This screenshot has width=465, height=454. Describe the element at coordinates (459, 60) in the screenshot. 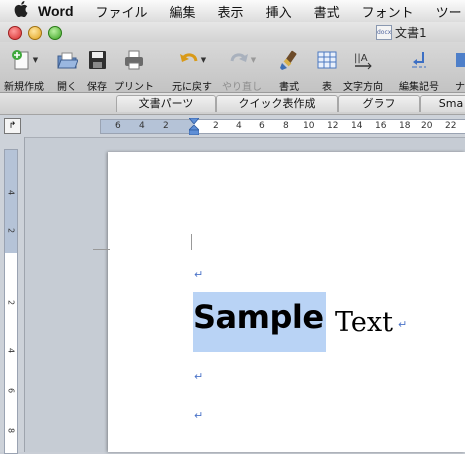

I see `overflow-icon` at that location.